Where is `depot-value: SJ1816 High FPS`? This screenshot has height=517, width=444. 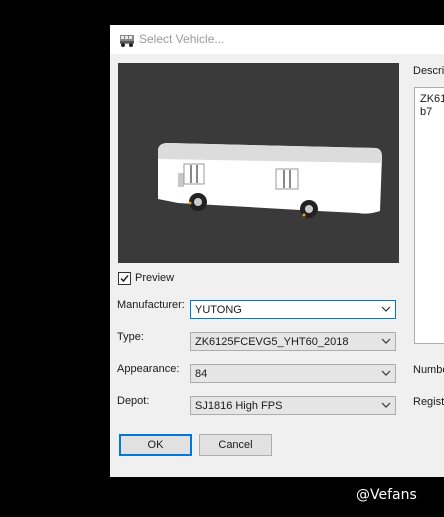 depot-value: SJ1816 High FPS is located at coordinates (239, 406).